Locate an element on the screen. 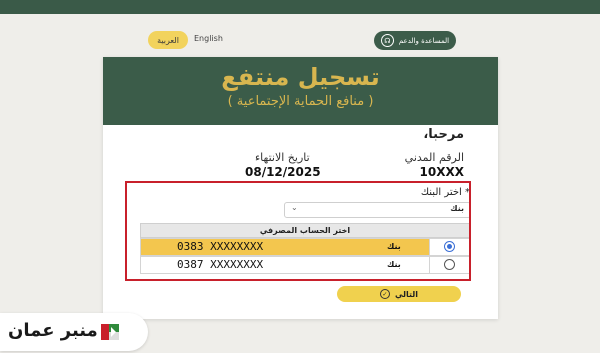 The height and width of the screenshot is (353, 600). help-support-button: المساعدة والدعم ☊ is located at coordinates (415, 40).